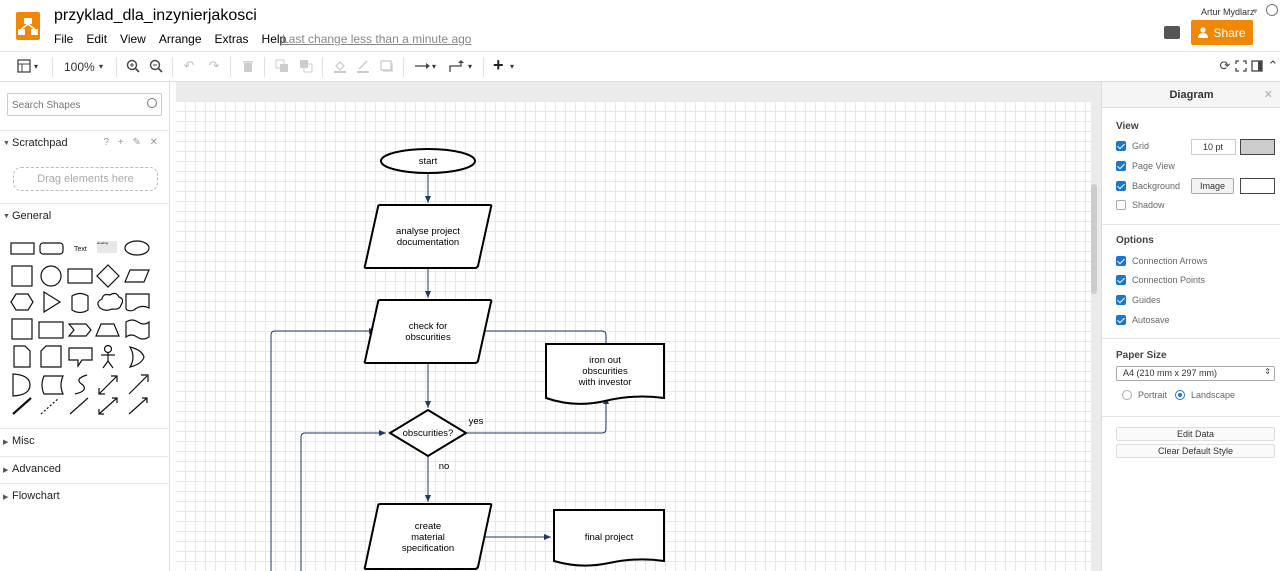 The height and width of the screenshot is (571, 1280). What do you see at coordinates (81, 384) in the screenshot?
I see `shape-curve` at bounding box center [81, 384].